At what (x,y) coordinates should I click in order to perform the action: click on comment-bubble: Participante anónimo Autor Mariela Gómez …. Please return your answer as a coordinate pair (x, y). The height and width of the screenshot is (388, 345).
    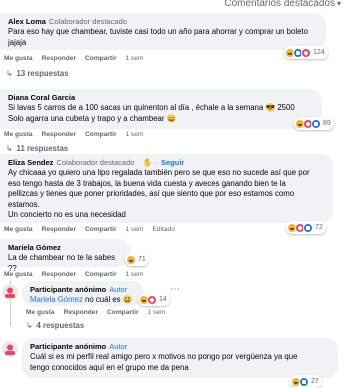
    Looking at the image, I should click on (83, 293).